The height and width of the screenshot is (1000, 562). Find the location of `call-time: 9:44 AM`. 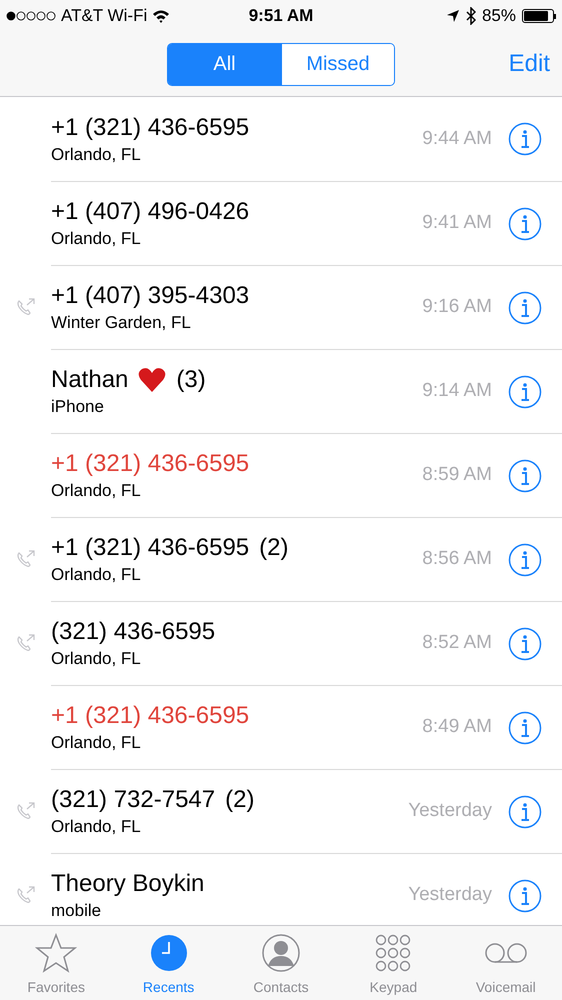

call-time: 9:44 AM is located at coordinates (457, 138).